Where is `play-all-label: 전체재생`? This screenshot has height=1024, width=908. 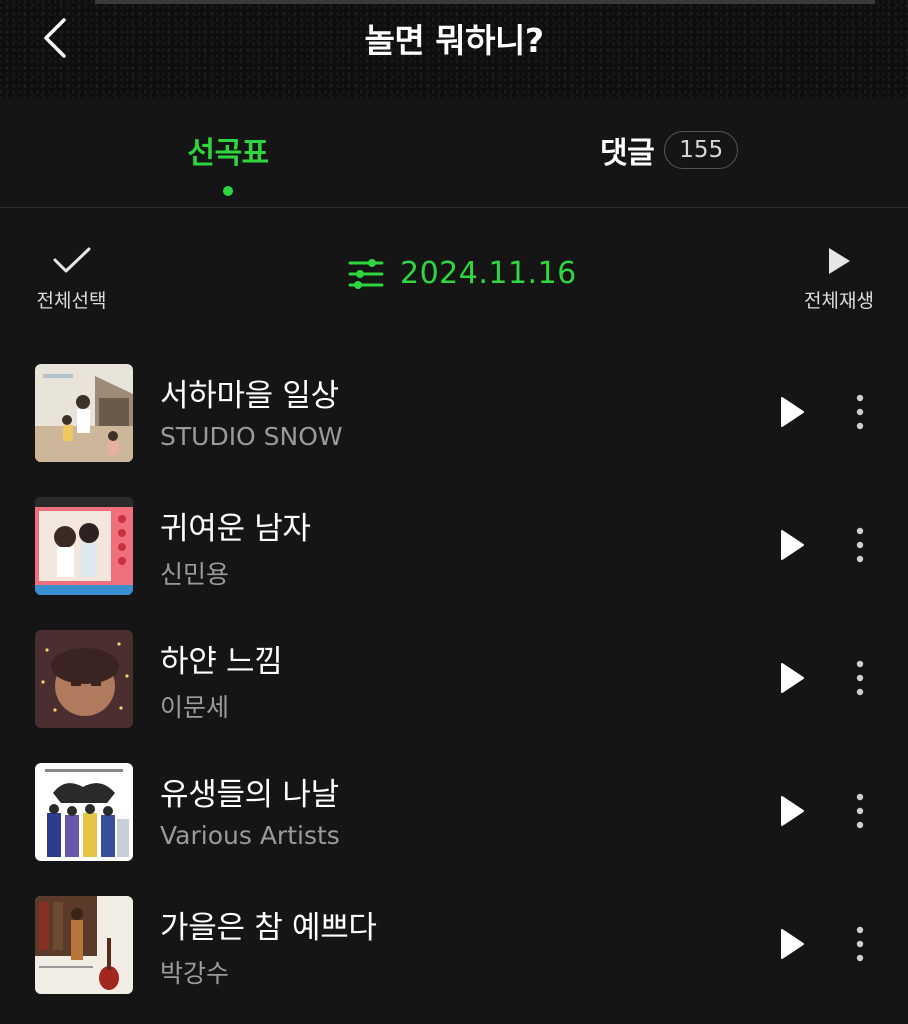
play-all-label: 전체재생 is located at coordinates (839, 301).